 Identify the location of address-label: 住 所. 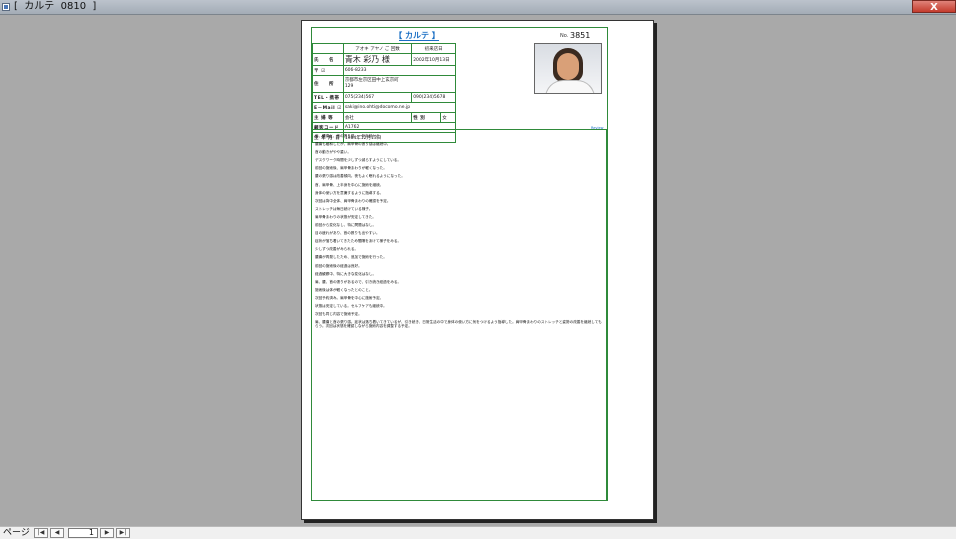
(328, 84).